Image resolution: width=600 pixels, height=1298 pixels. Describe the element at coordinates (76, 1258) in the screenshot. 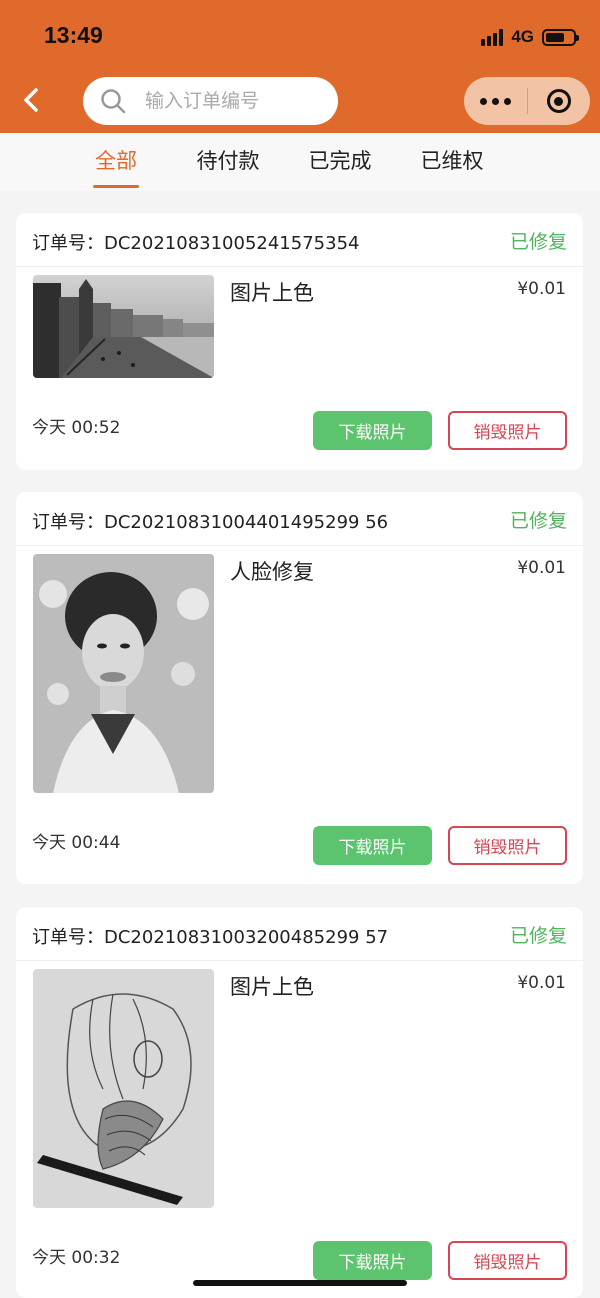

I see `order-time: 今天 00:32` at that location.